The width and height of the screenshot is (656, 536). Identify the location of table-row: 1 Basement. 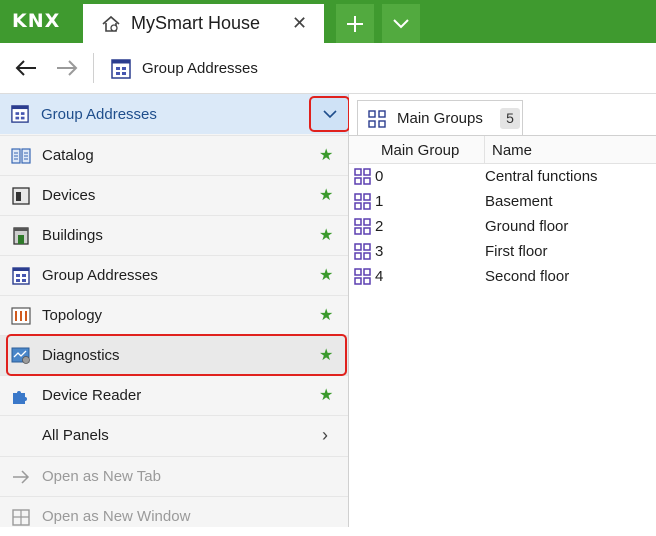
(502, 201).